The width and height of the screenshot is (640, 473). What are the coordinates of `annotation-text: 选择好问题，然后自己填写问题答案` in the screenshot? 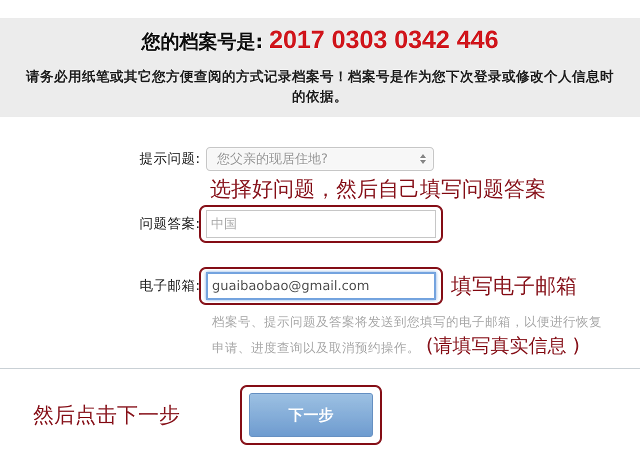 It's located at (378, 189).